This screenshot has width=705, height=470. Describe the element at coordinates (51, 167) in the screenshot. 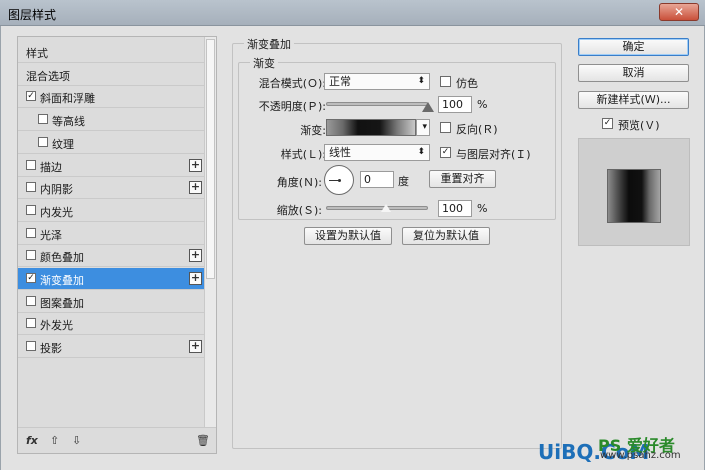

I see `style-item-label: 描边` at that location.